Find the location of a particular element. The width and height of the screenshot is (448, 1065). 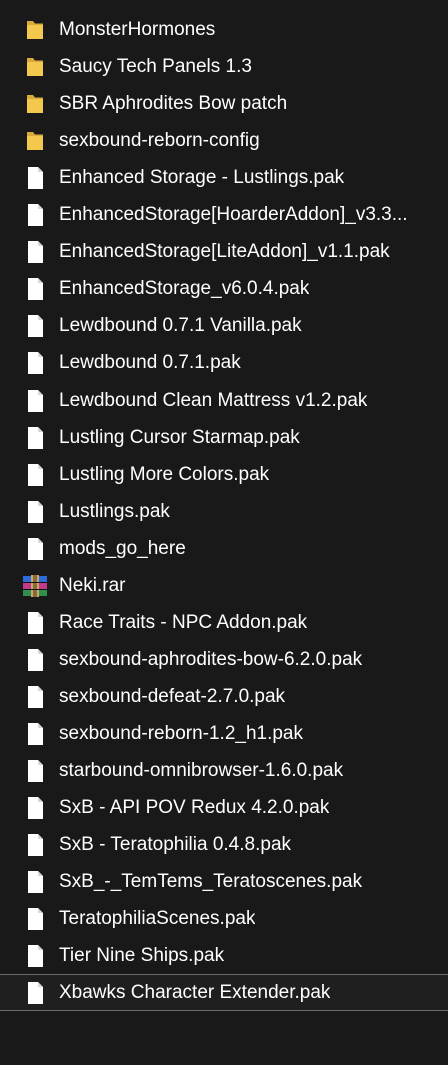

folder-item: sexbound-reborn-config is located at coordinates (224, 140).